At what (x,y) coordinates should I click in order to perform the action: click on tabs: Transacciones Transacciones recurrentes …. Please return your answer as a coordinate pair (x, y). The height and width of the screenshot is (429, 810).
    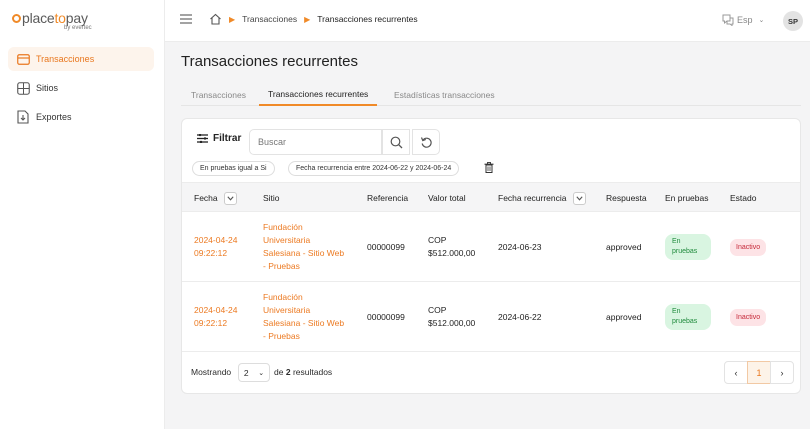
    Looking at the image, I should click on (491, 95).